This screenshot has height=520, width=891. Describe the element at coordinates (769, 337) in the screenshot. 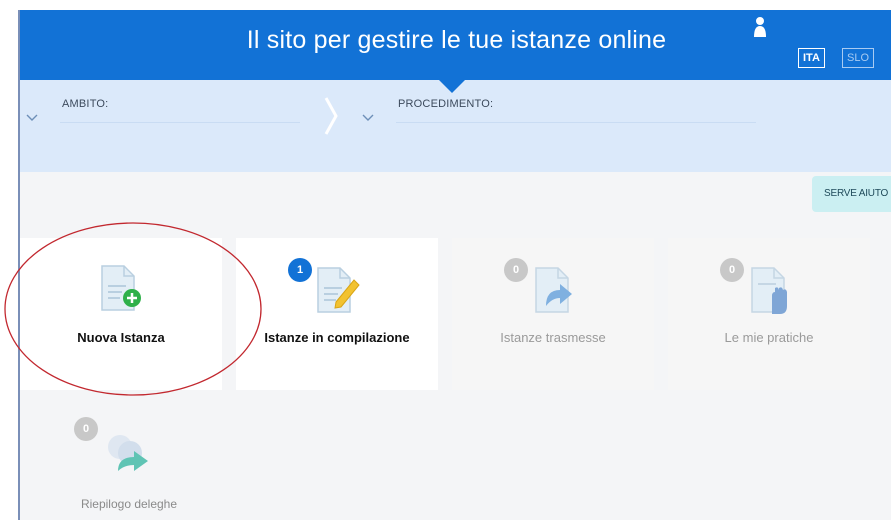

I see `card-label: Le mie pratiche` at that location.